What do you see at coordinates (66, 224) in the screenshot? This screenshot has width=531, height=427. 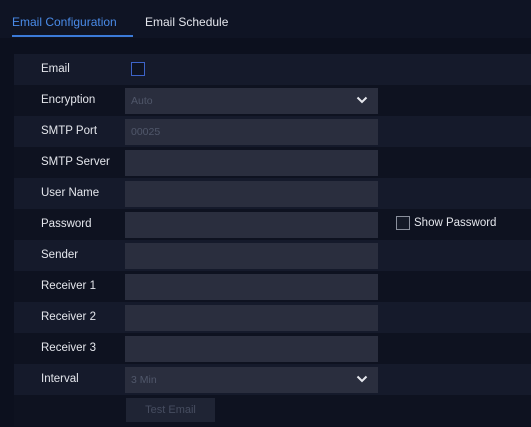 I see `password-label: Password` at bounding box center [66, 224].